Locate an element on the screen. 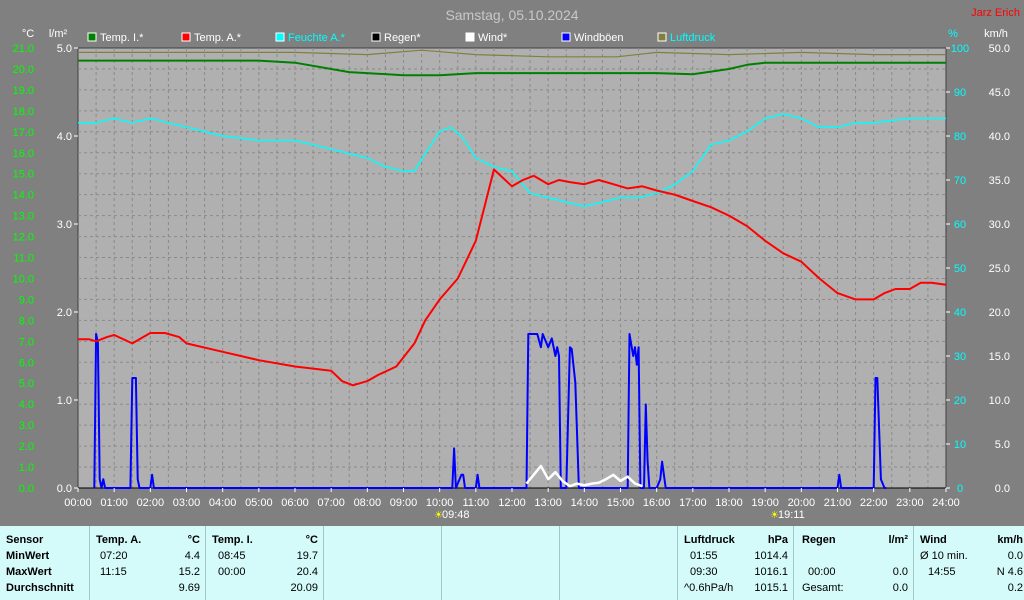  temp-tick-label: 13.0 is located at coordinates (23, 217).